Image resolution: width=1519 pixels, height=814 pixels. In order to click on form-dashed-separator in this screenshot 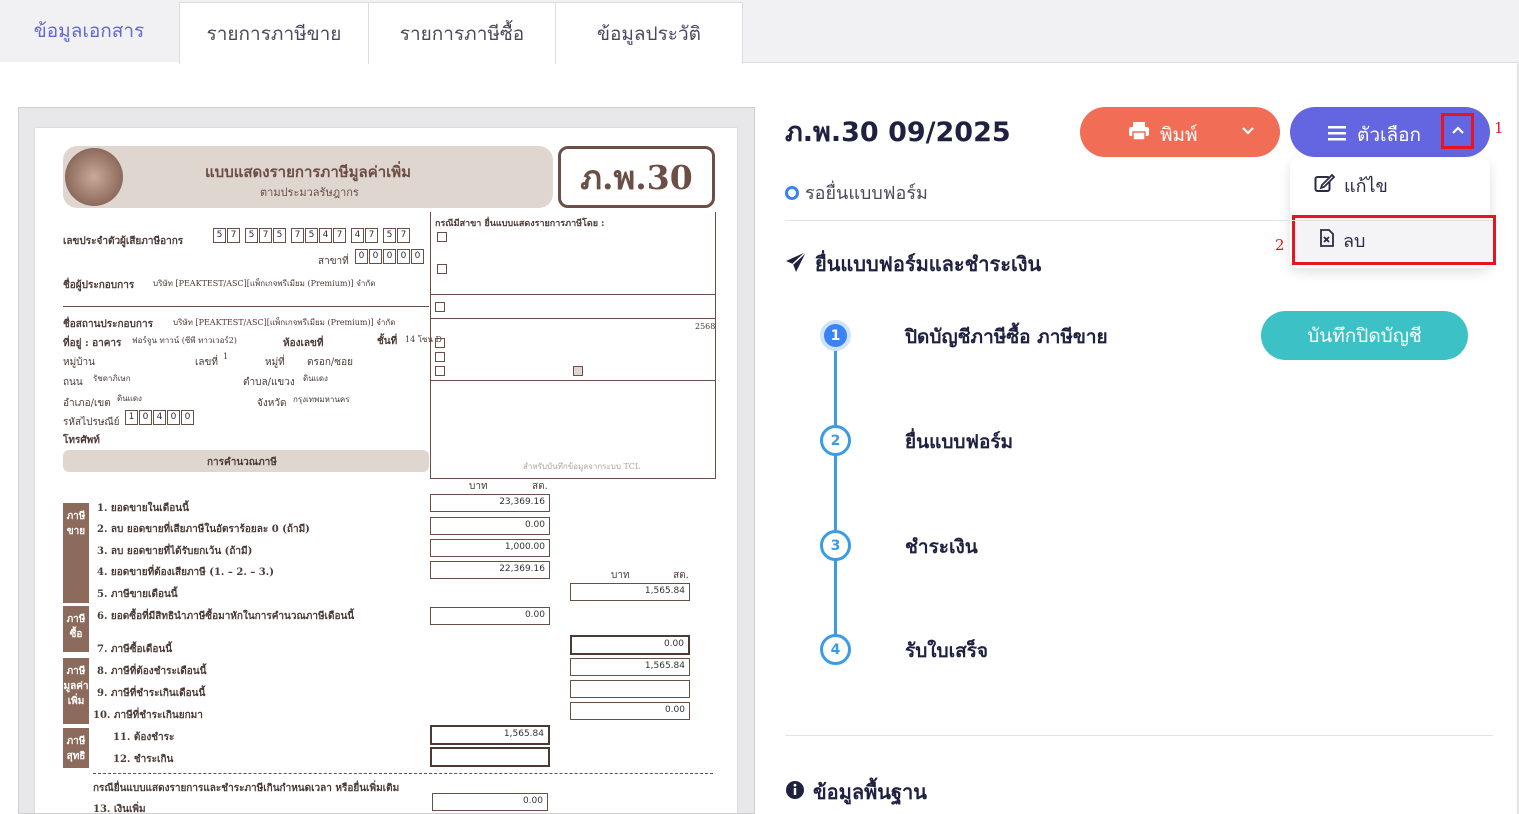, I will do `click(403, 773)`.